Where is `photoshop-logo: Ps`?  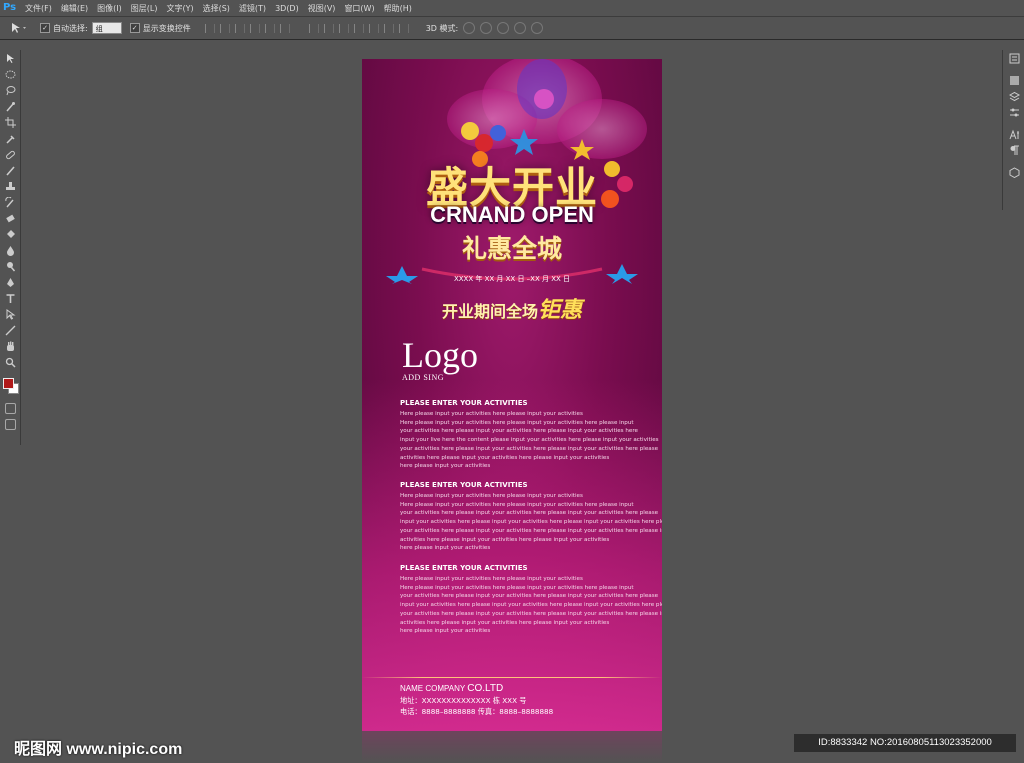
photoshop-logo: Ps is located at coordinates (10, 7).